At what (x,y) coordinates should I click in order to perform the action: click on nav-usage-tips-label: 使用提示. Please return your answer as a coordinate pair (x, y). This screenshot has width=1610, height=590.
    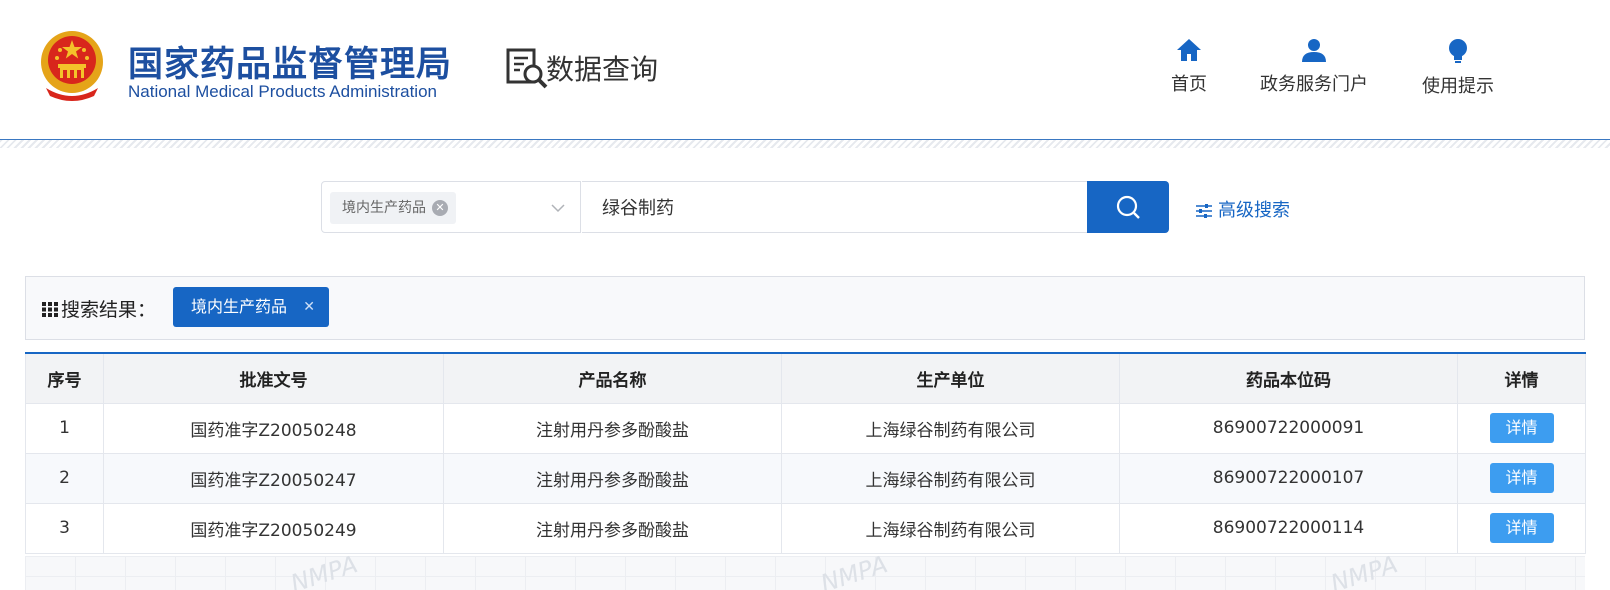
    Looking at the image, I should click on (1458, 86).